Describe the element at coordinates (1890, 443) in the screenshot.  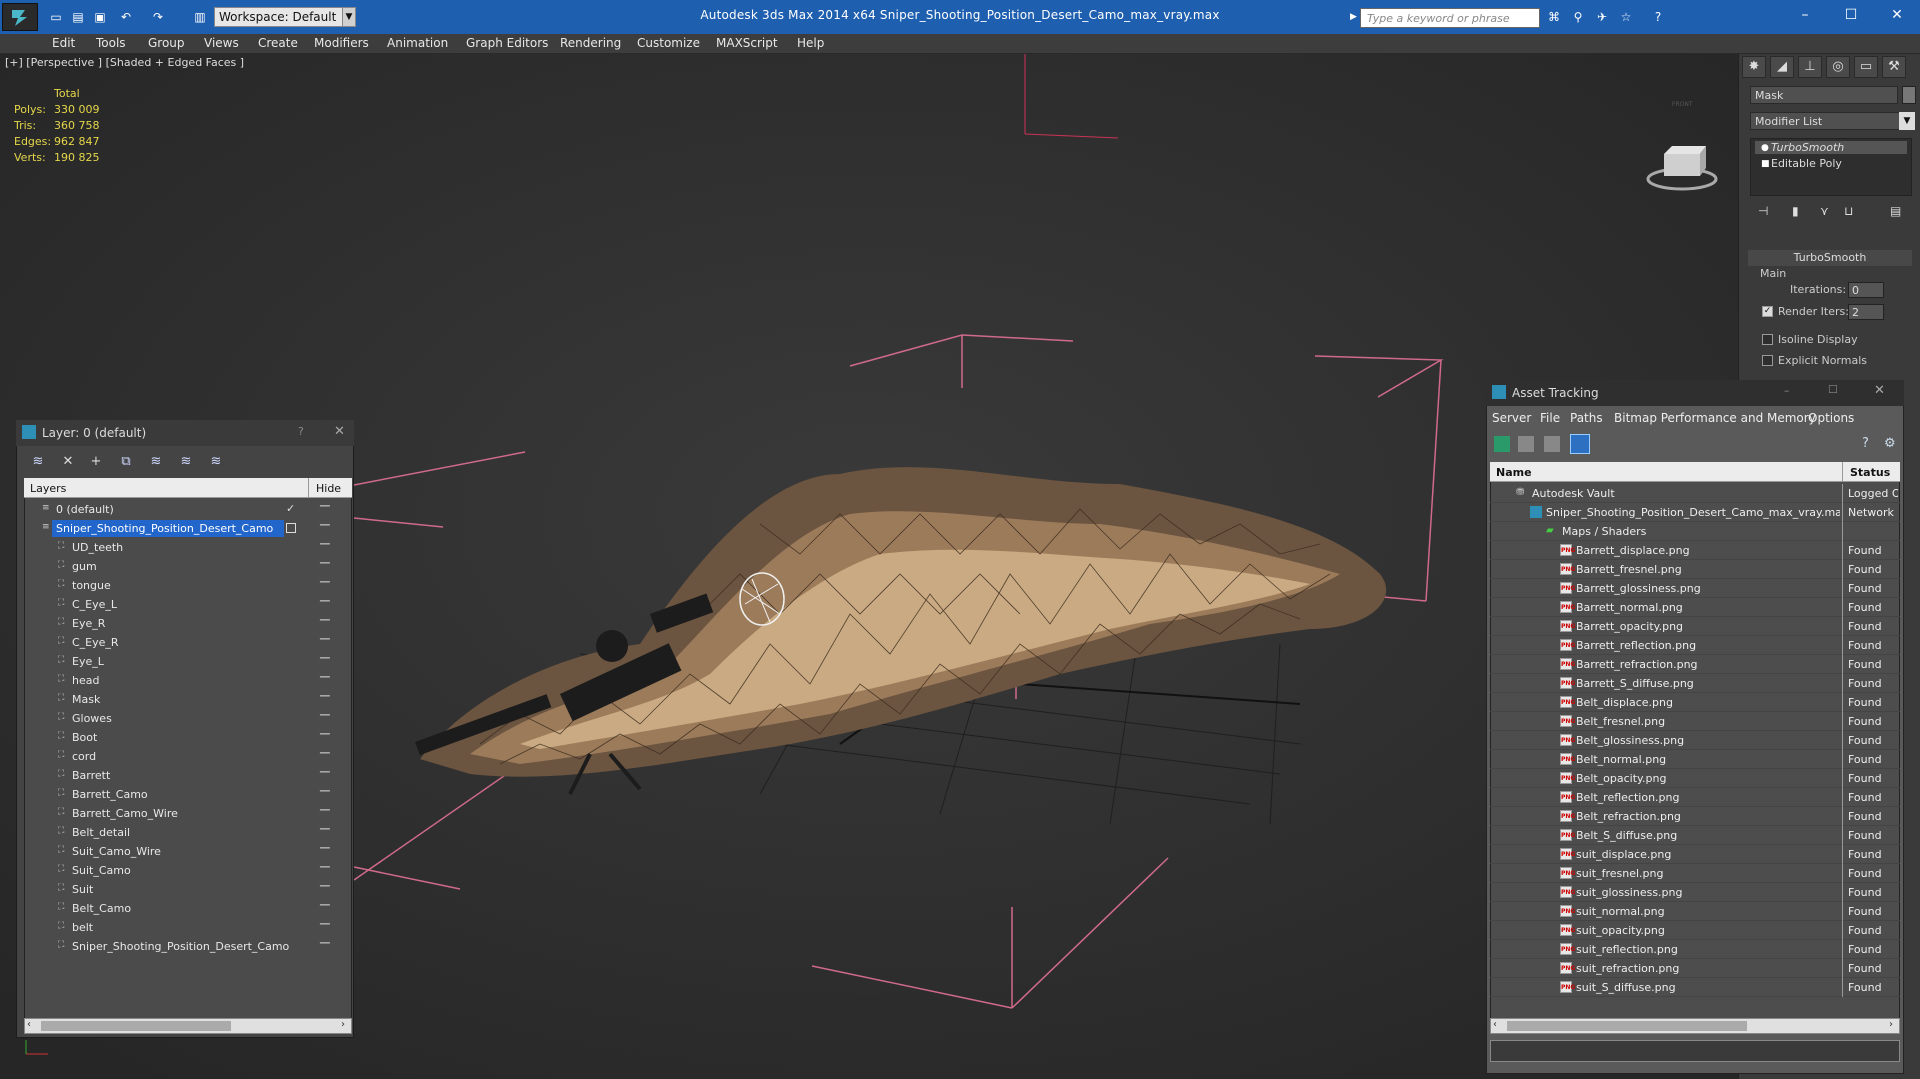
I see `settings-icon: ⚙` at that location.